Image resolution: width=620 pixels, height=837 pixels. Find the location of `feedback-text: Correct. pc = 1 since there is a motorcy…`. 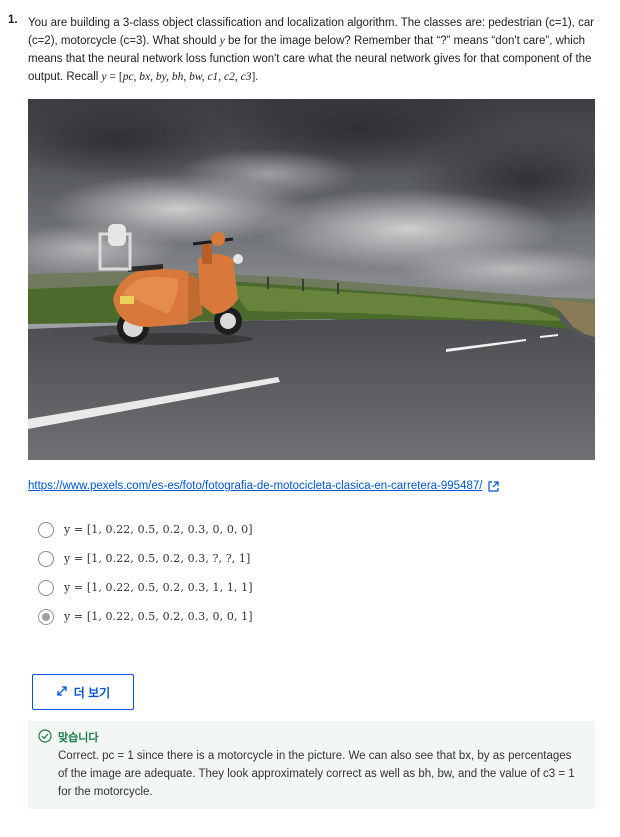

feedback-text: Correct. pc = 1 since there is a motorcy… is located at coordinates (316, 774).